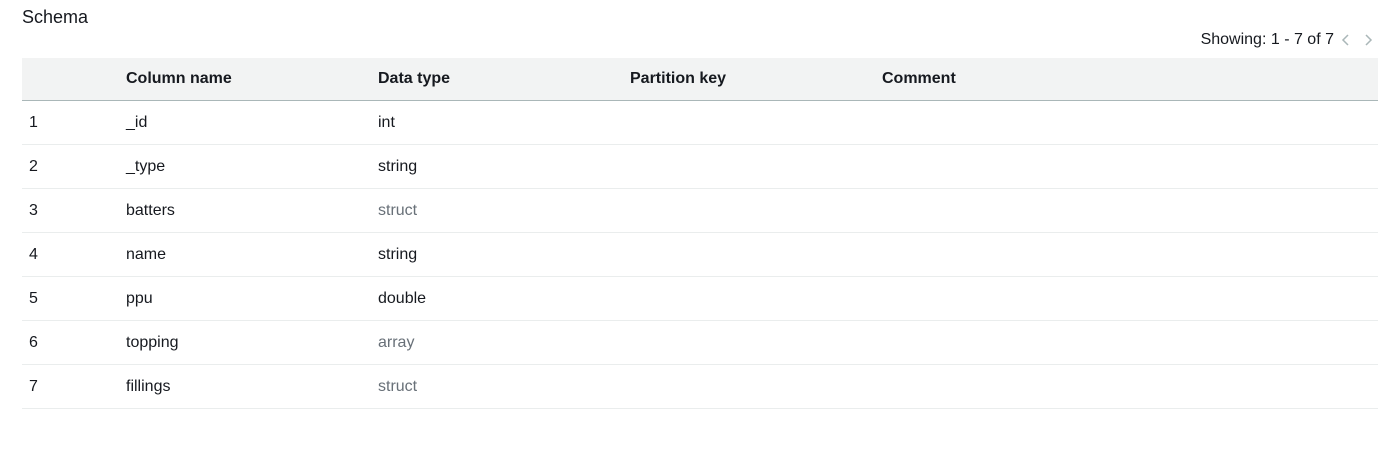  I want to click on chevron-right-icon, so click(1369, 40).